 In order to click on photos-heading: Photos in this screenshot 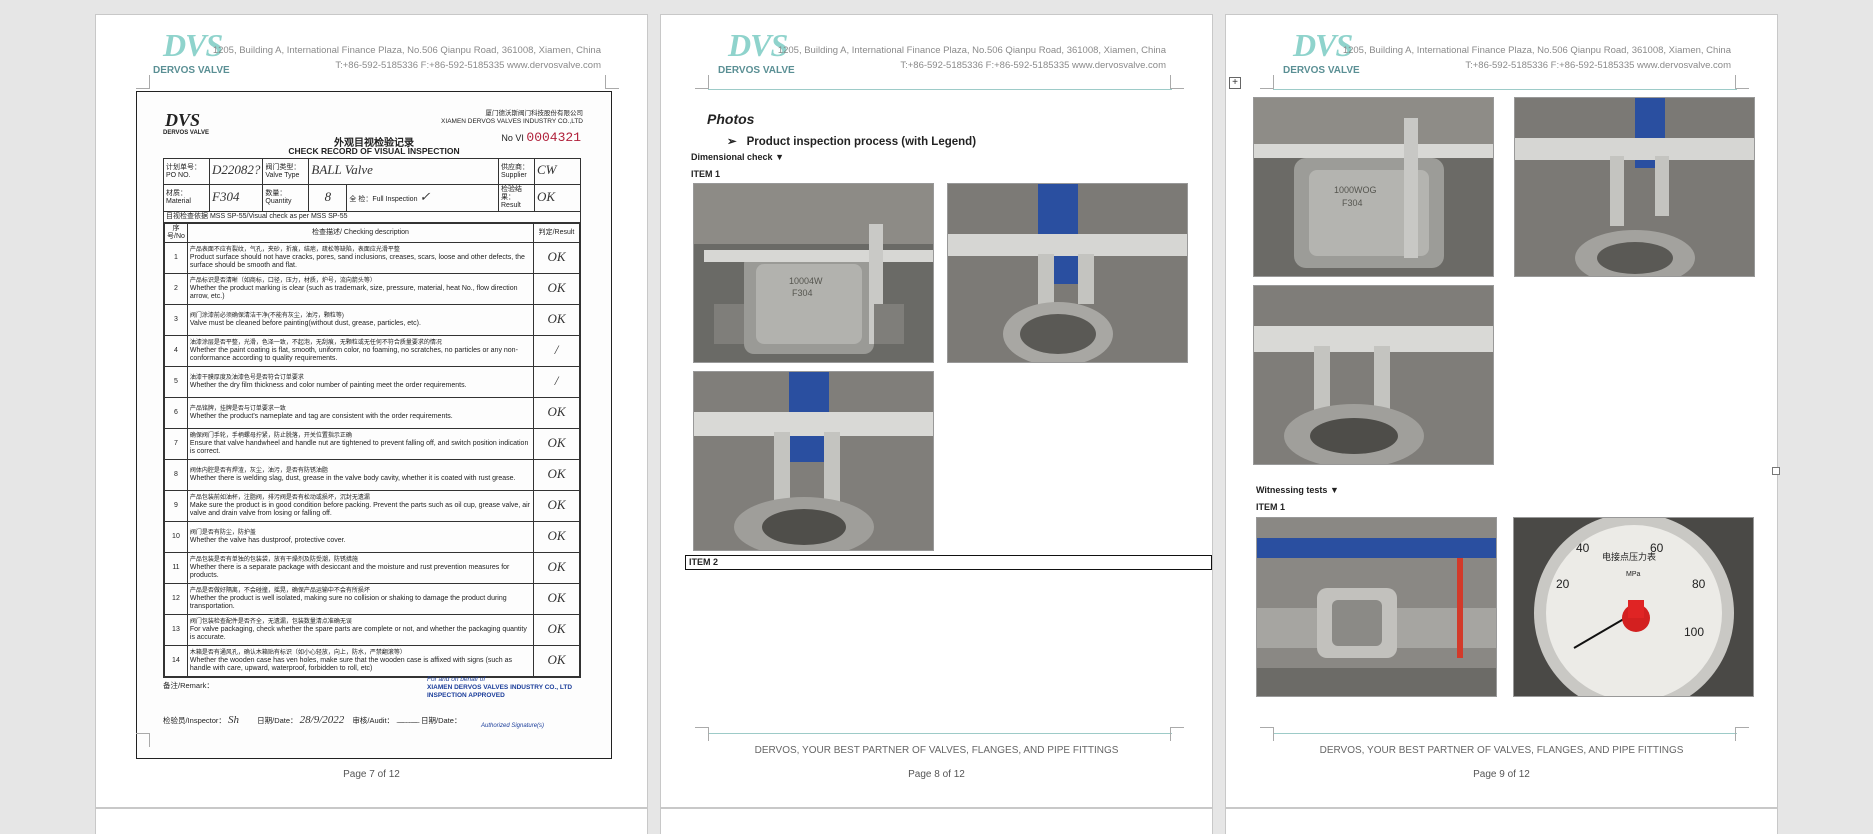, I will do `click(731, 119)`.